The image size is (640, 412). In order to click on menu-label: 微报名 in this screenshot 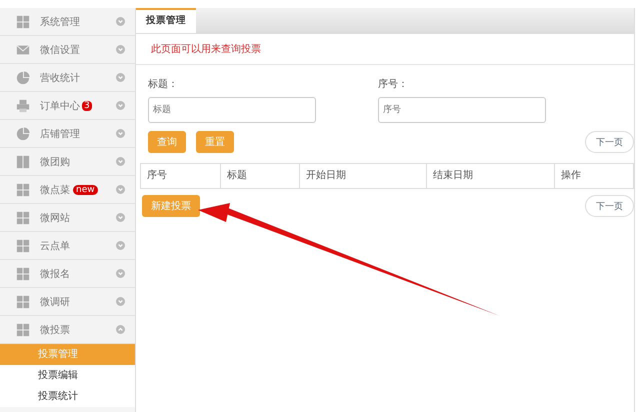, I will do `click(55, 274)`.